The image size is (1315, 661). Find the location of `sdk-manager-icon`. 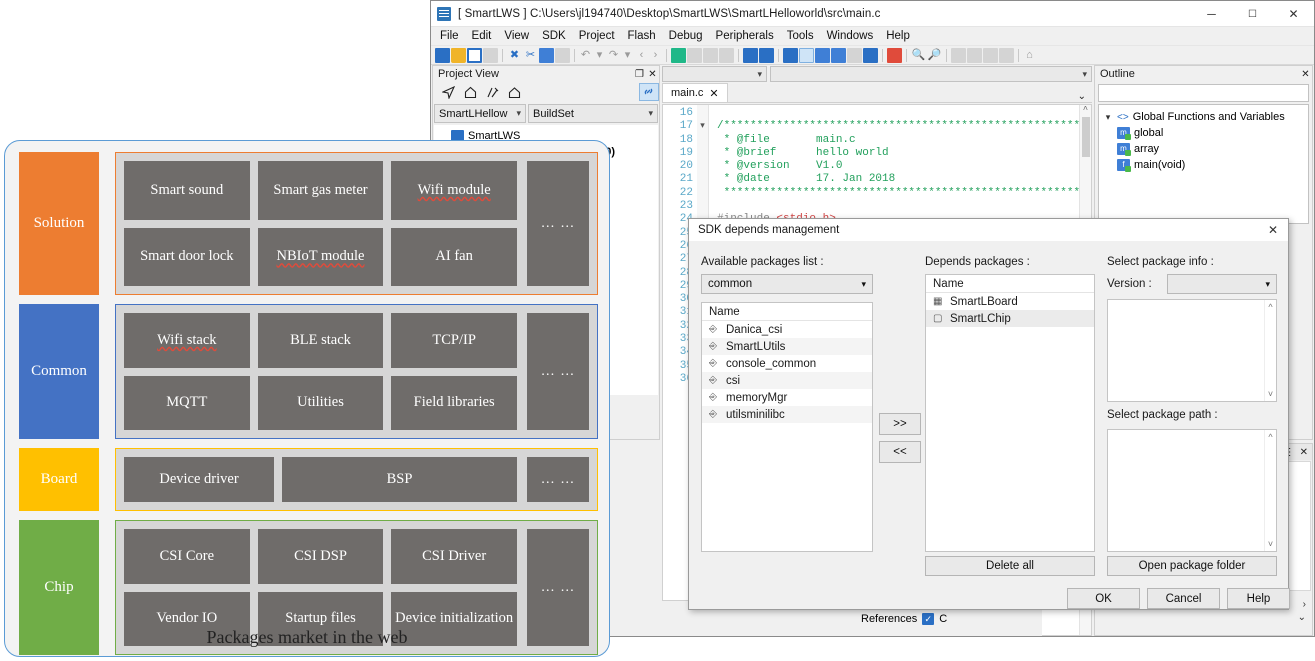

sdk-manager-icon is located at coordinates (894, 55).